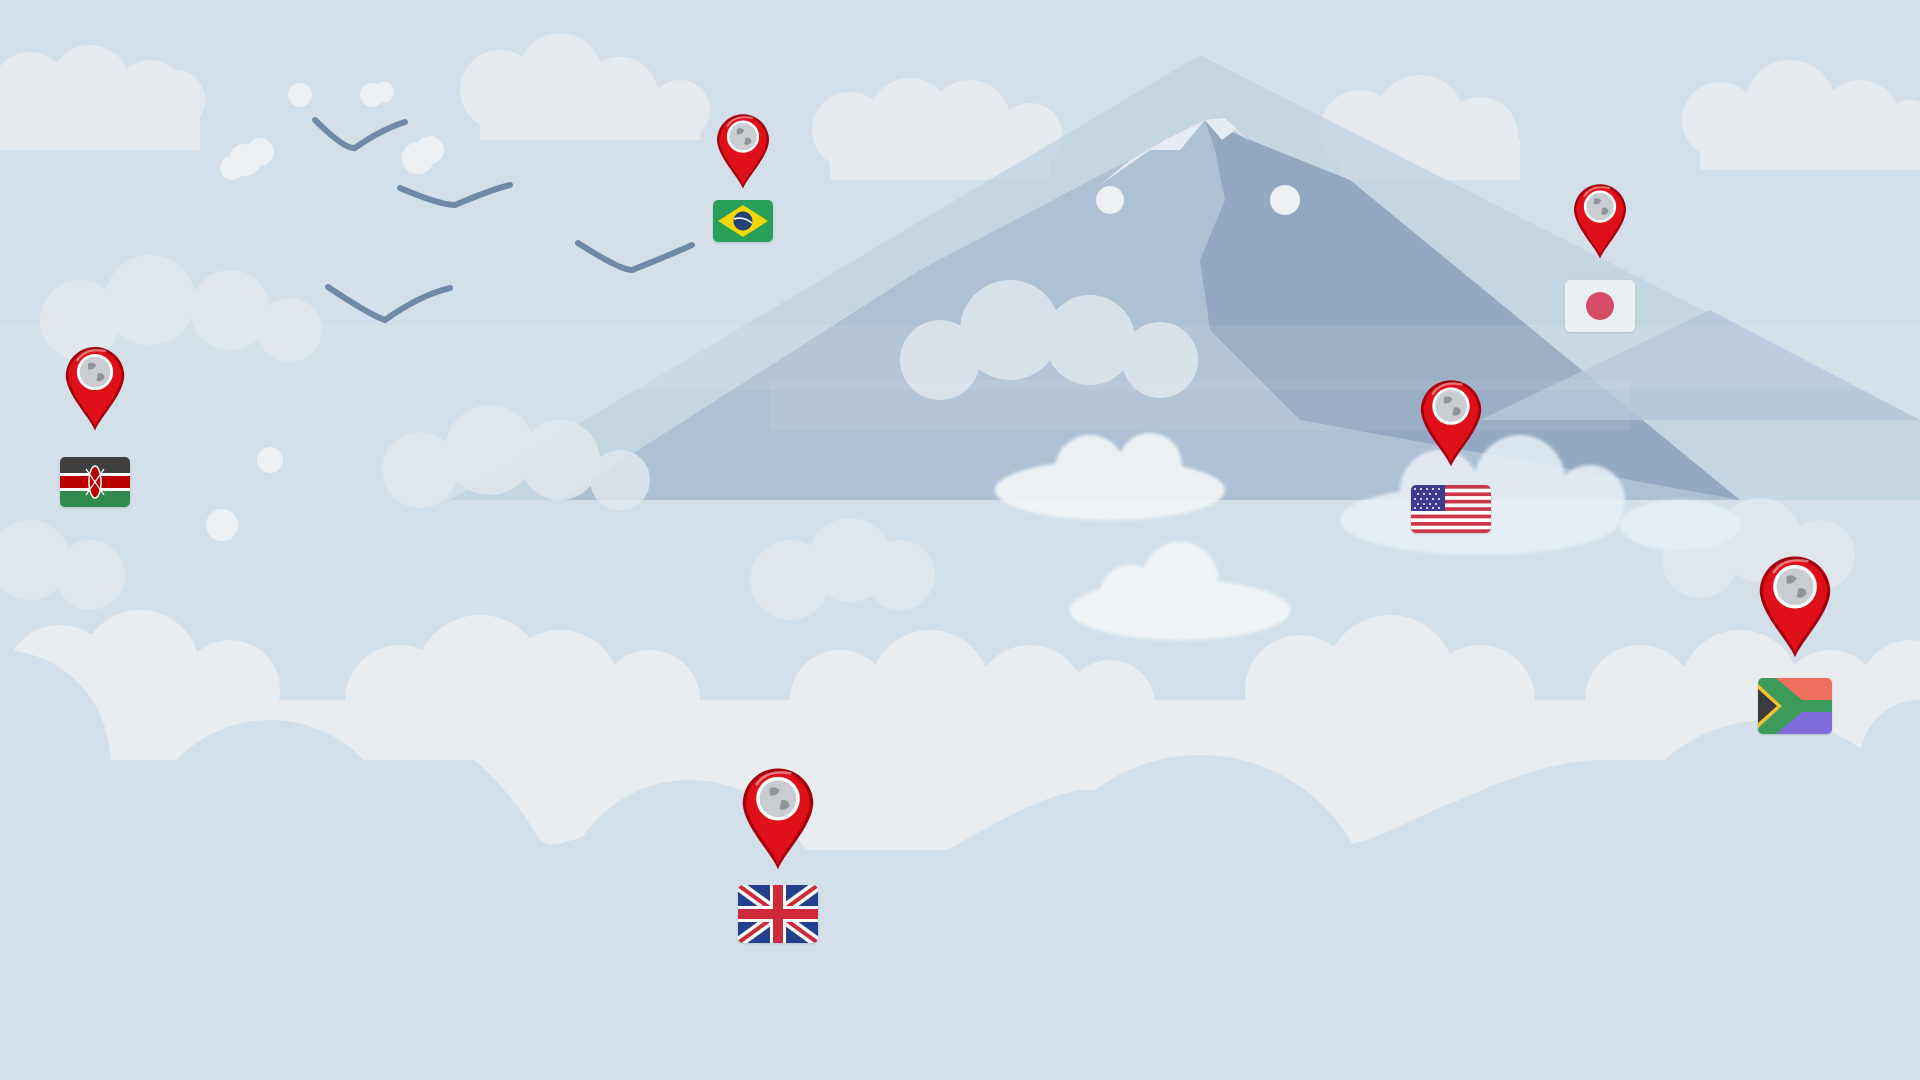 This screenshot has height=1080, width=1920. I want to click on usa-flag-icon, so click(1451, 509).